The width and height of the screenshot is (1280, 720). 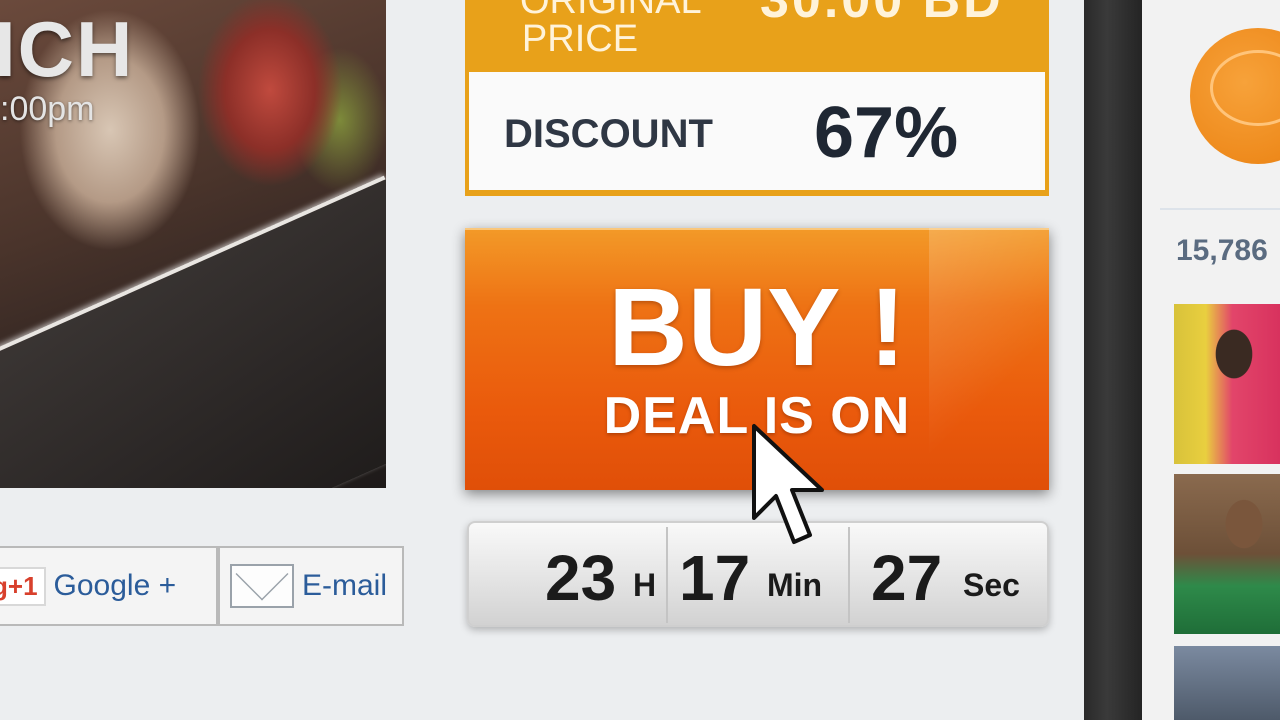 I want to click on original-price-label: ORIGINAL PRICE, so click(x=611, y=30).